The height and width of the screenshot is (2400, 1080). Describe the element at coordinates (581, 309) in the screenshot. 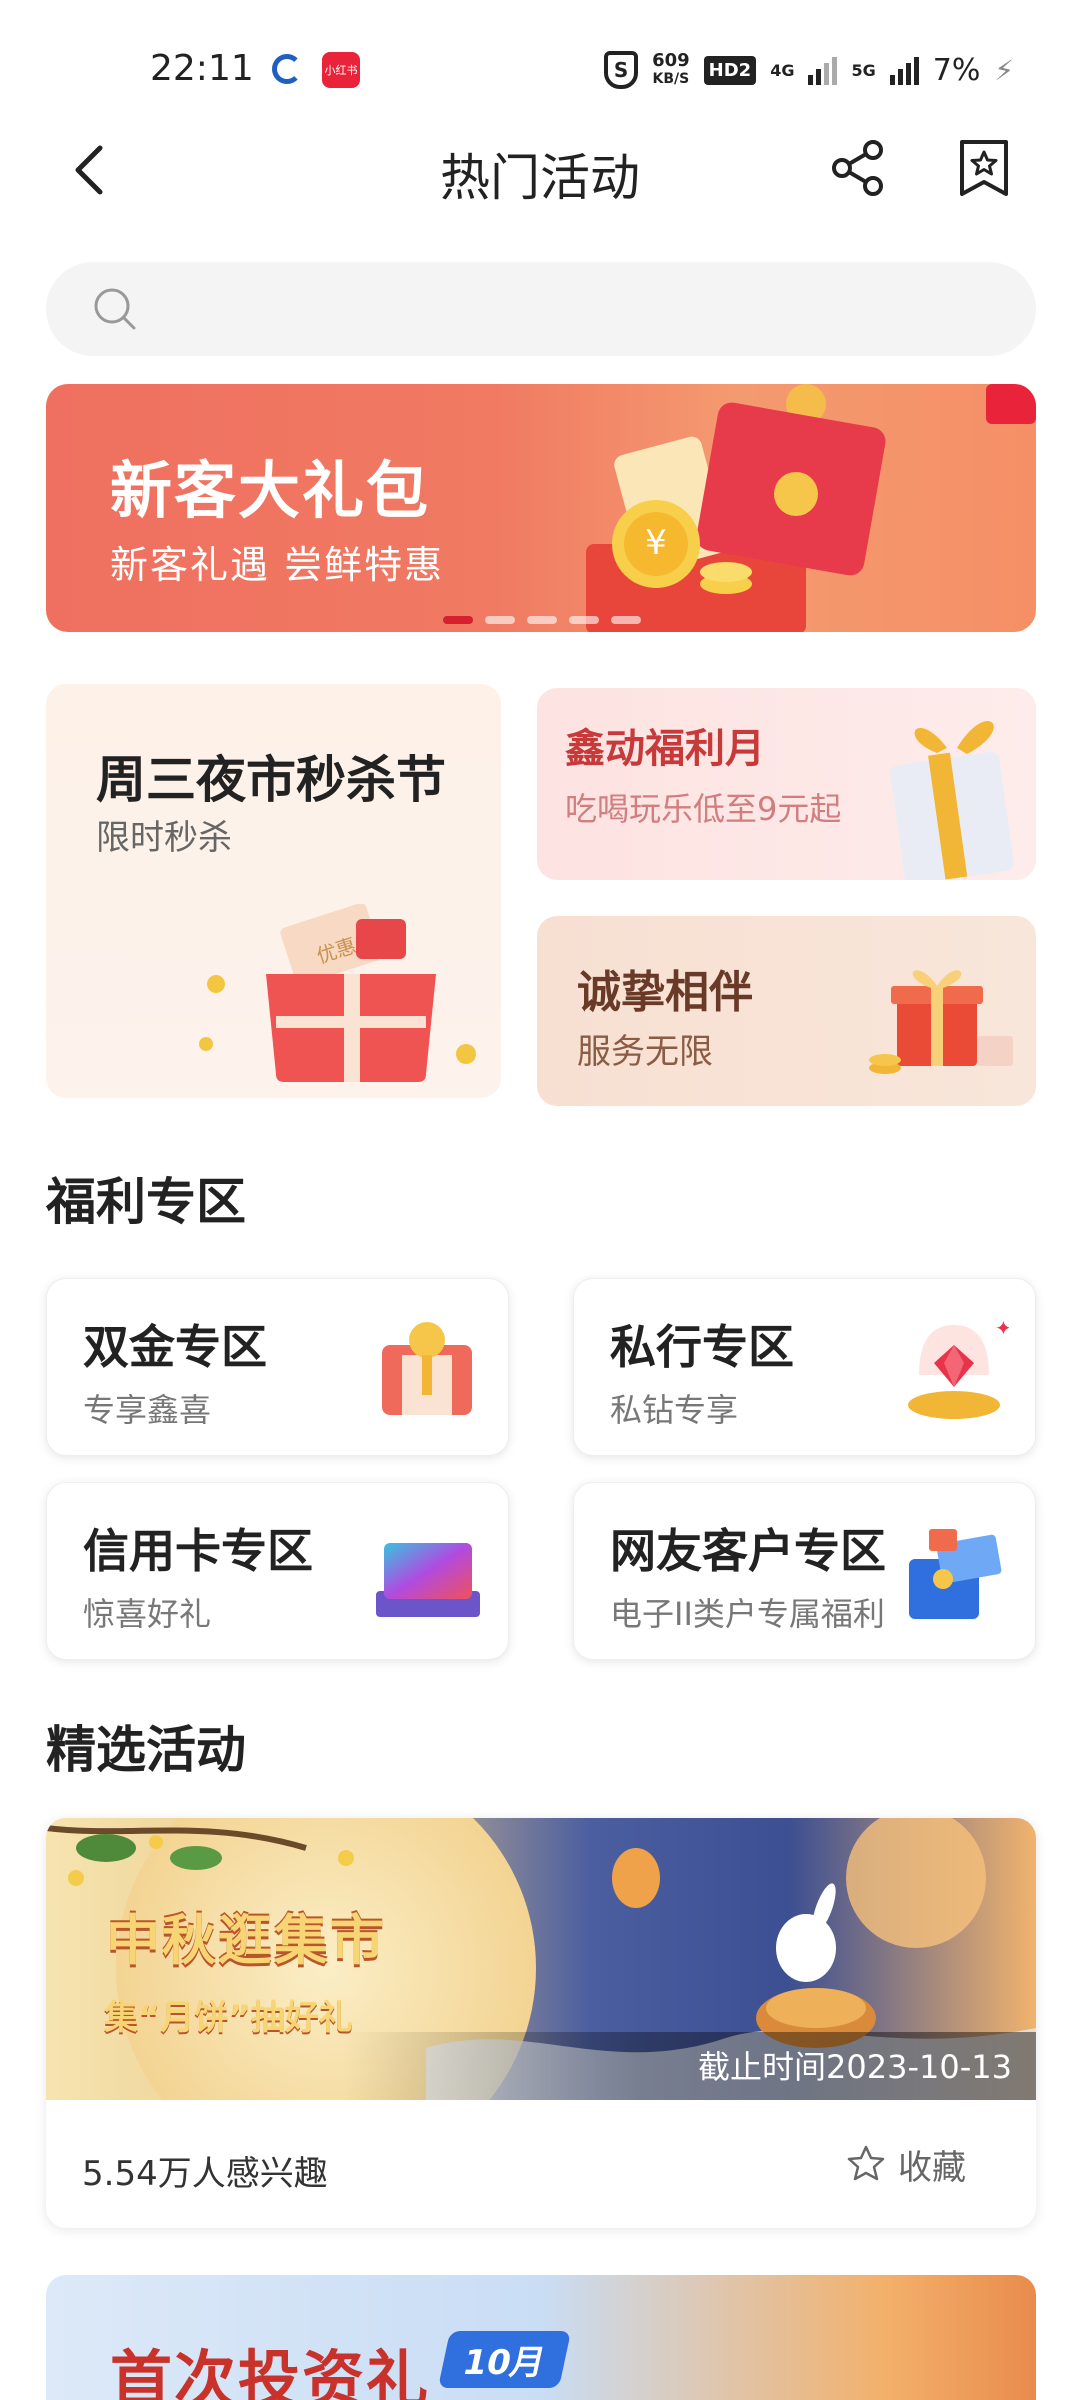

I see `search-input` at that location.